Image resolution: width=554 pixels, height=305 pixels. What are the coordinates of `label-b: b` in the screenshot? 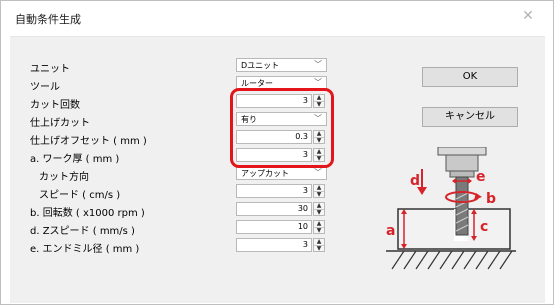 It's located at (491, 199).